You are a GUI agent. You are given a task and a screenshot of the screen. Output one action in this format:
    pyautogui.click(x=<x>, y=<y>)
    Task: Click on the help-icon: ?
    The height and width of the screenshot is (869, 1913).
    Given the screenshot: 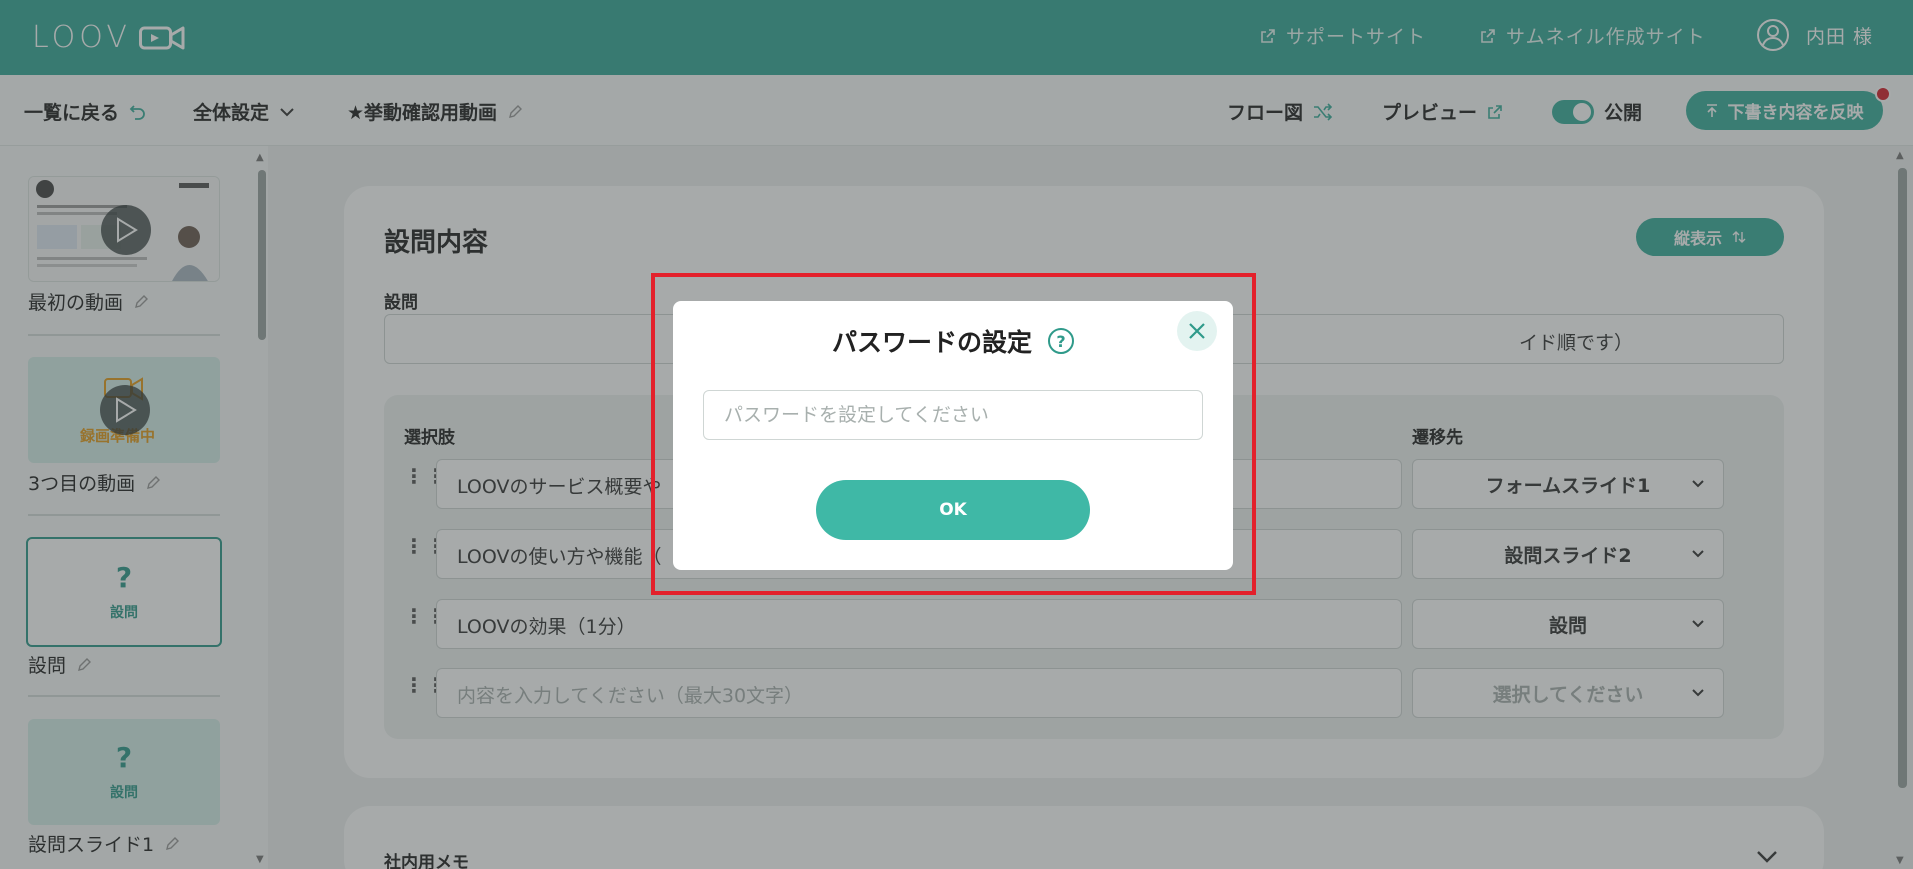 What is the action you would take?
    pyautogui.click(x=1061, y=341)
    